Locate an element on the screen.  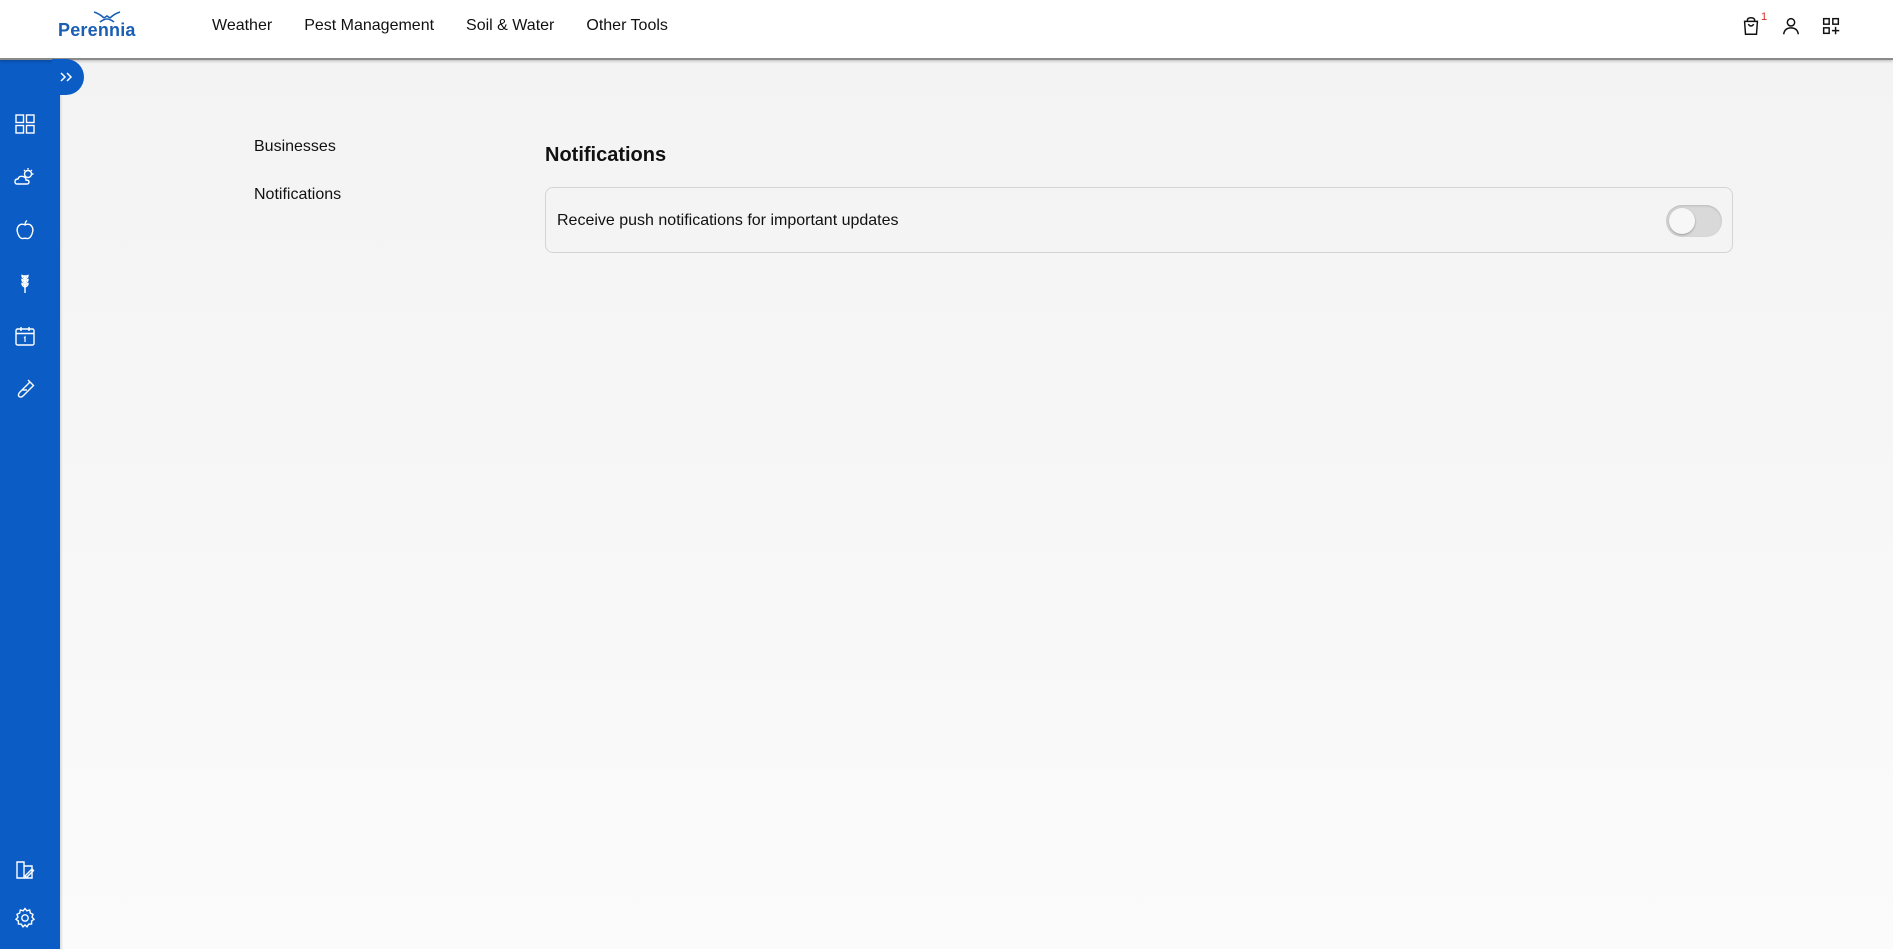
cart-badge: 1 is located at coordinates (1764, 17).